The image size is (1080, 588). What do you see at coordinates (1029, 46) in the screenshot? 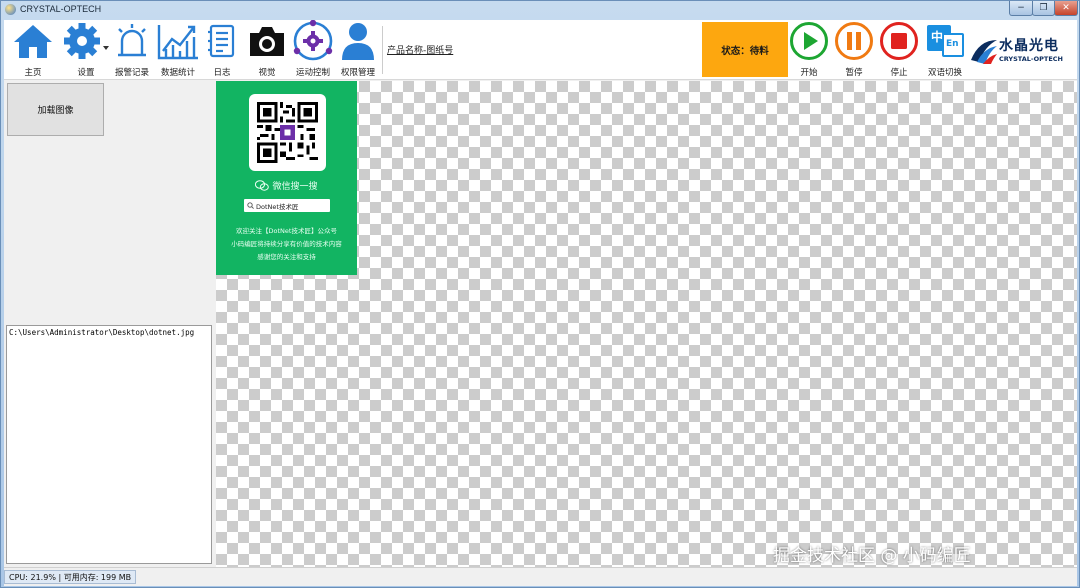
I see `logo-cn-text: 水晶光电` at bounding box center [1029, 46].